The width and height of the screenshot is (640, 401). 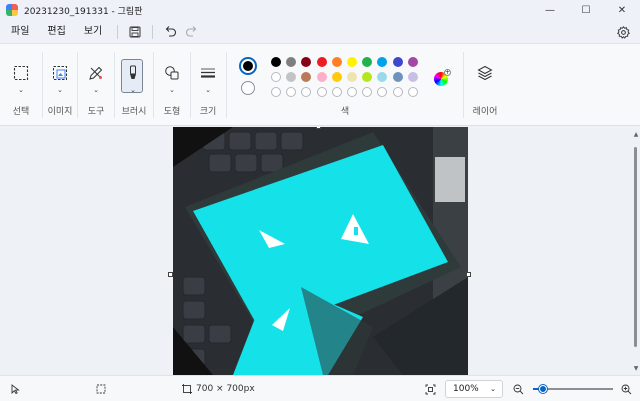 What do you see at coordinates (83, 11) in the screenshot?
I see `window-title: 20231230_191331 - 그림판` at bounding box center [83, 11].